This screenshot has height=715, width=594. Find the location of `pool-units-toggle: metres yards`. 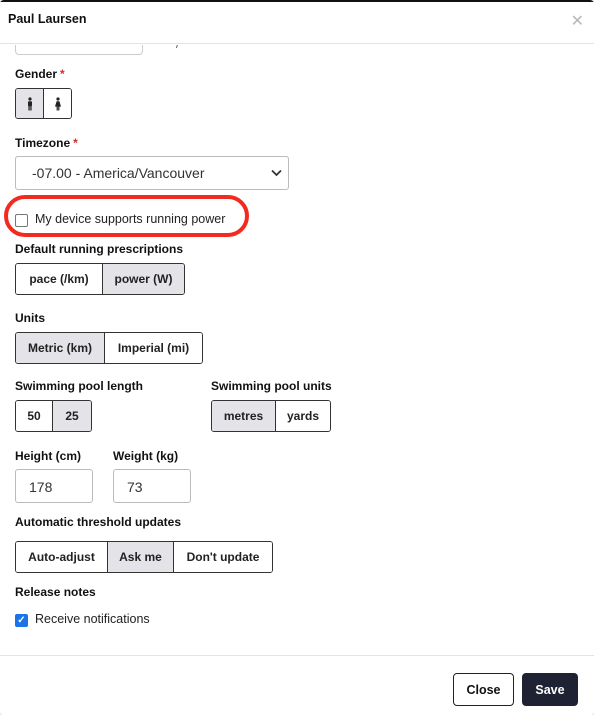

pool-units-toggle: metres yards is located at coordinates (271, 416).